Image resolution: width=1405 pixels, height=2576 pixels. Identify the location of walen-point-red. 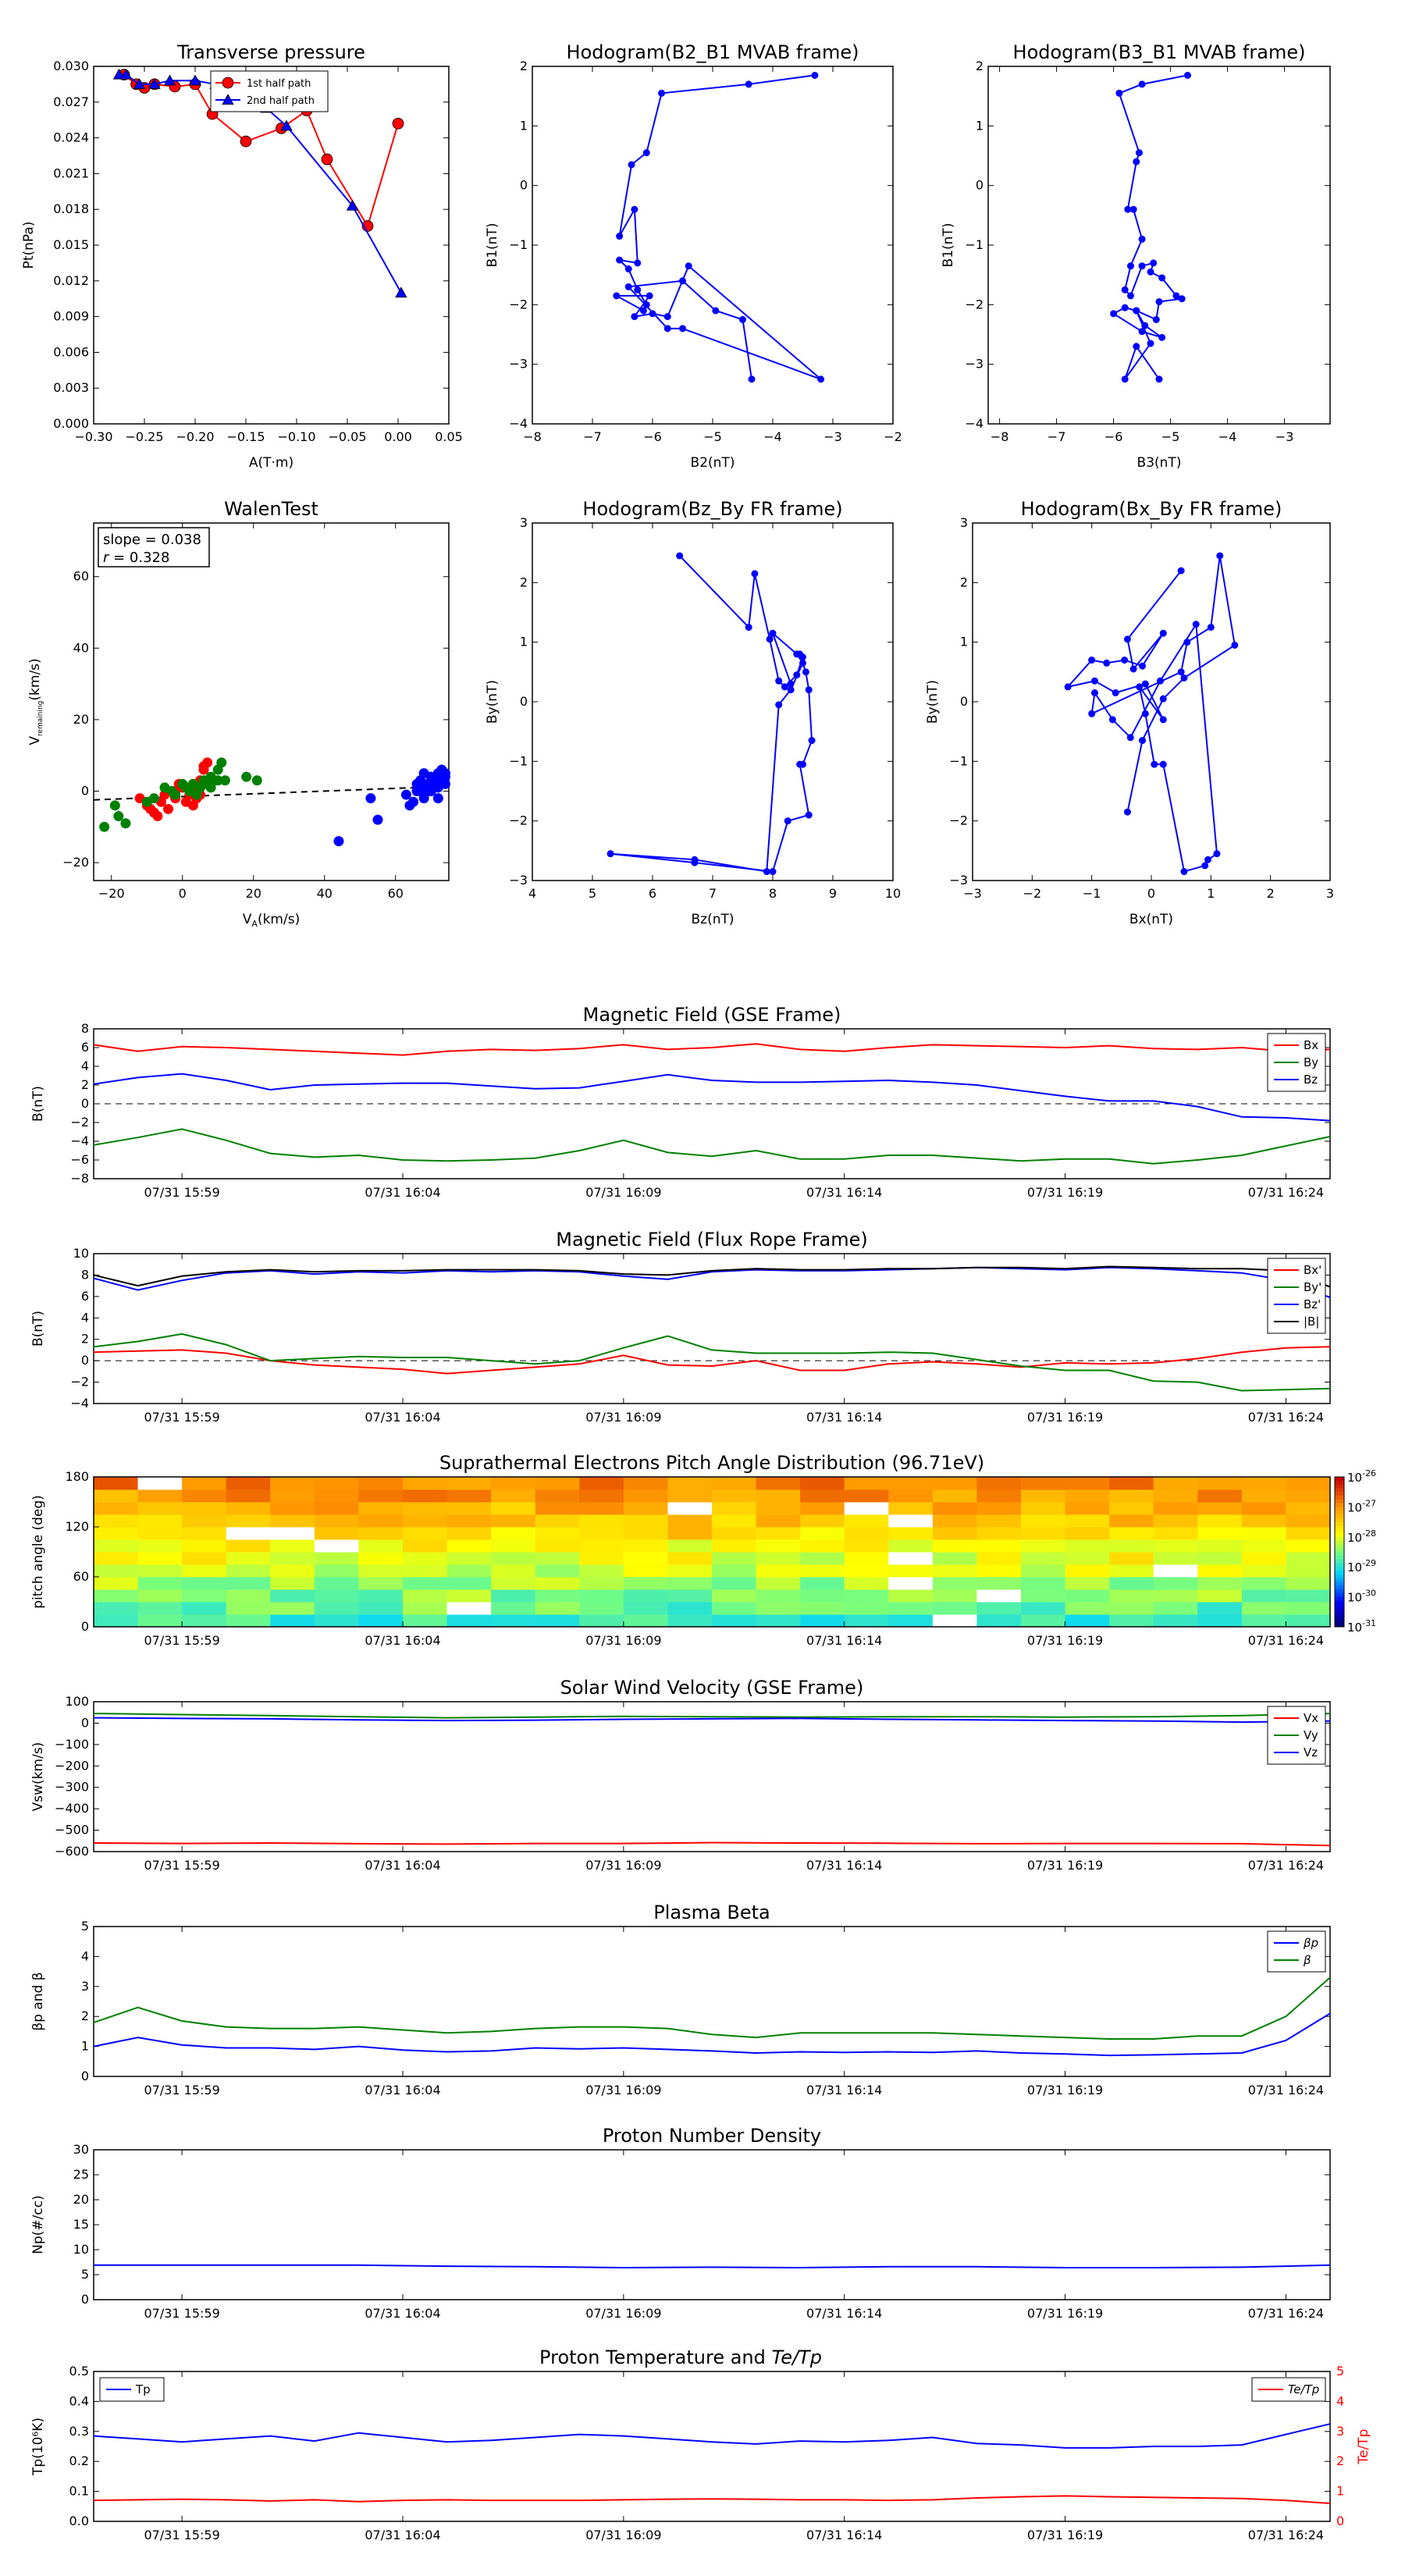
(204, 769).